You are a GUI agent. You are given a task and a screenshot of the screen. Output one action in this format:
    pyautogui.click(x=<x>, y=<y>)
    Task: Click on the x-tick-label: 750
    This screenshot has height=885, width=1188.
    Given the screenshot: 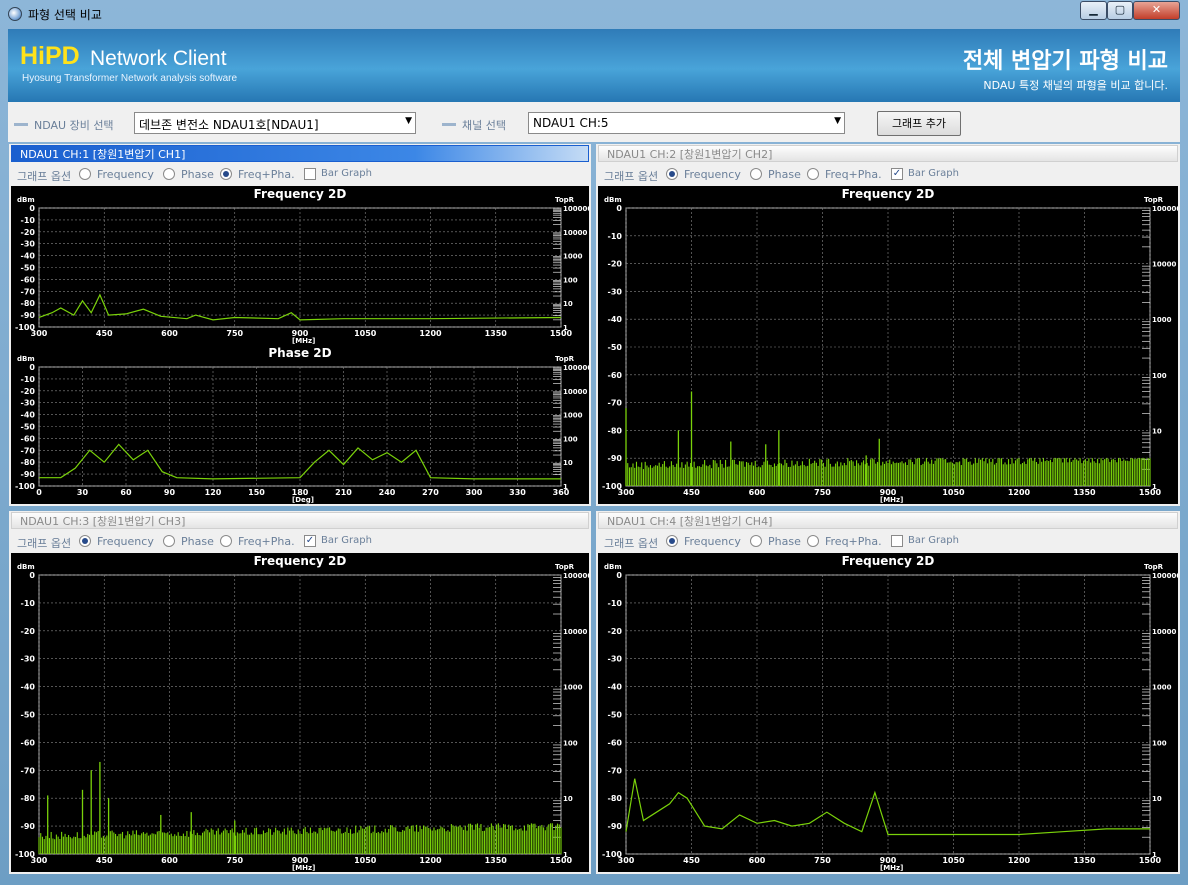 What is the action you would take?
    pyautogui.click(x=234, y=333)
    